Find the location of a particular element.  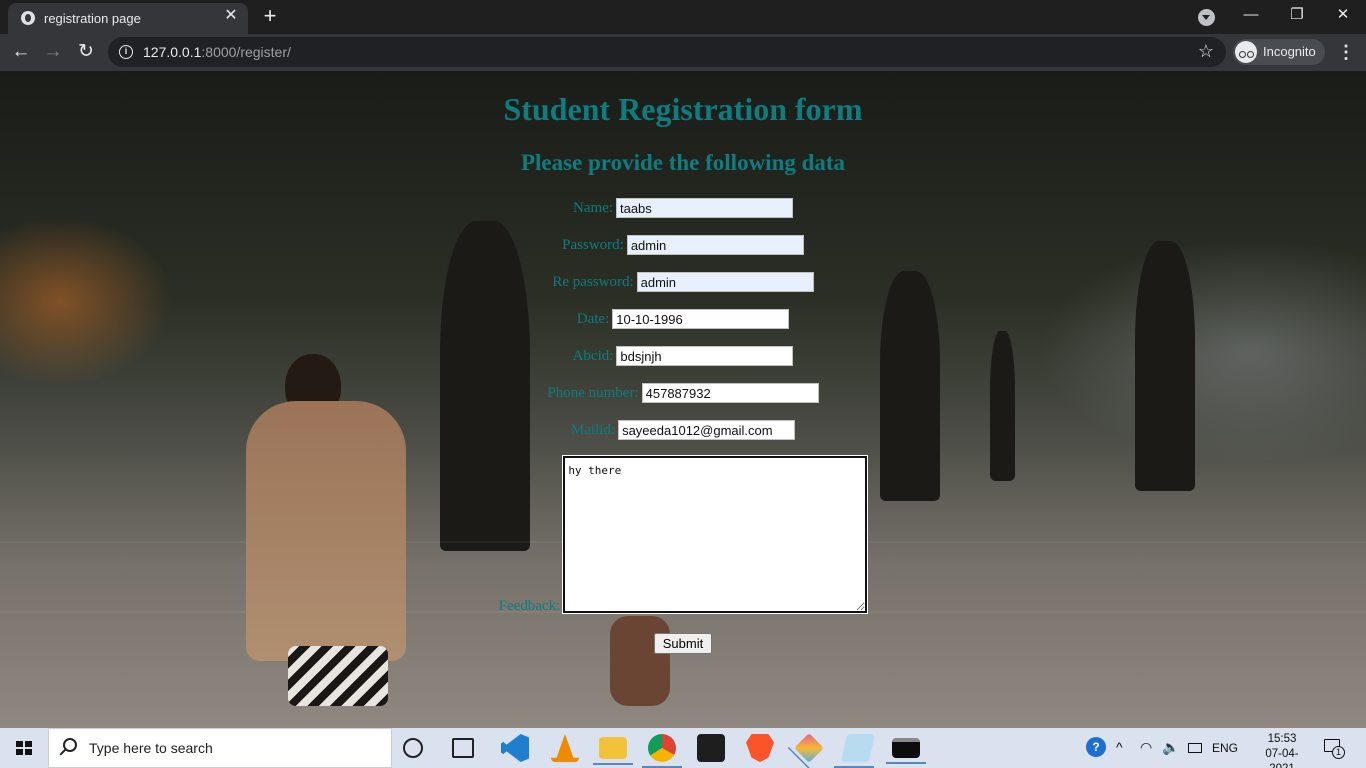

task-view-icon is located at coordinates (463, 748).